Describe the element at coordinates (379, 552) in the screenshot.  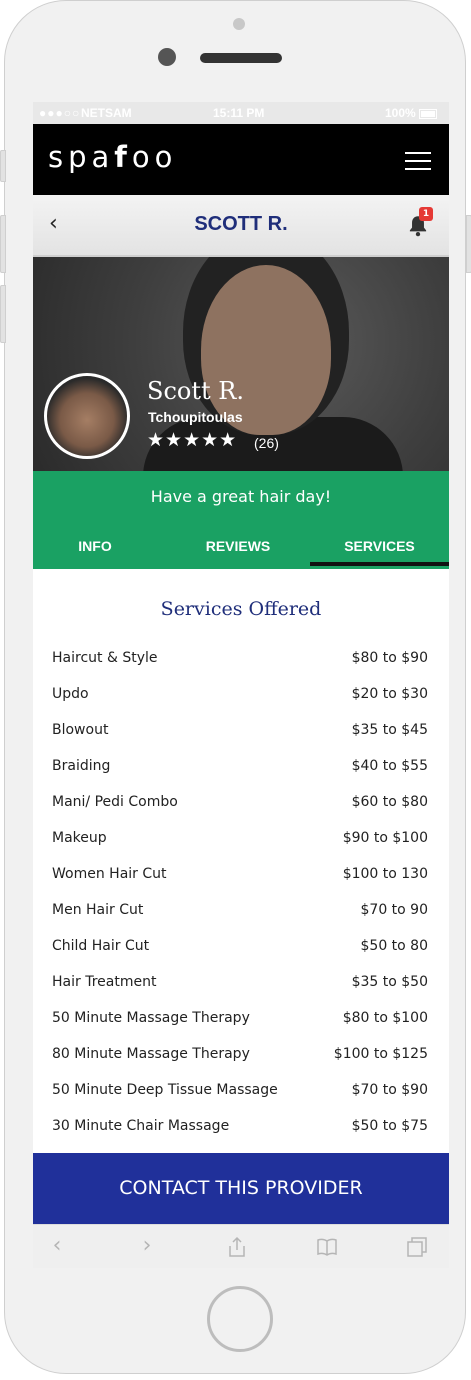
I see `tab-services: SERVICES` at that location.